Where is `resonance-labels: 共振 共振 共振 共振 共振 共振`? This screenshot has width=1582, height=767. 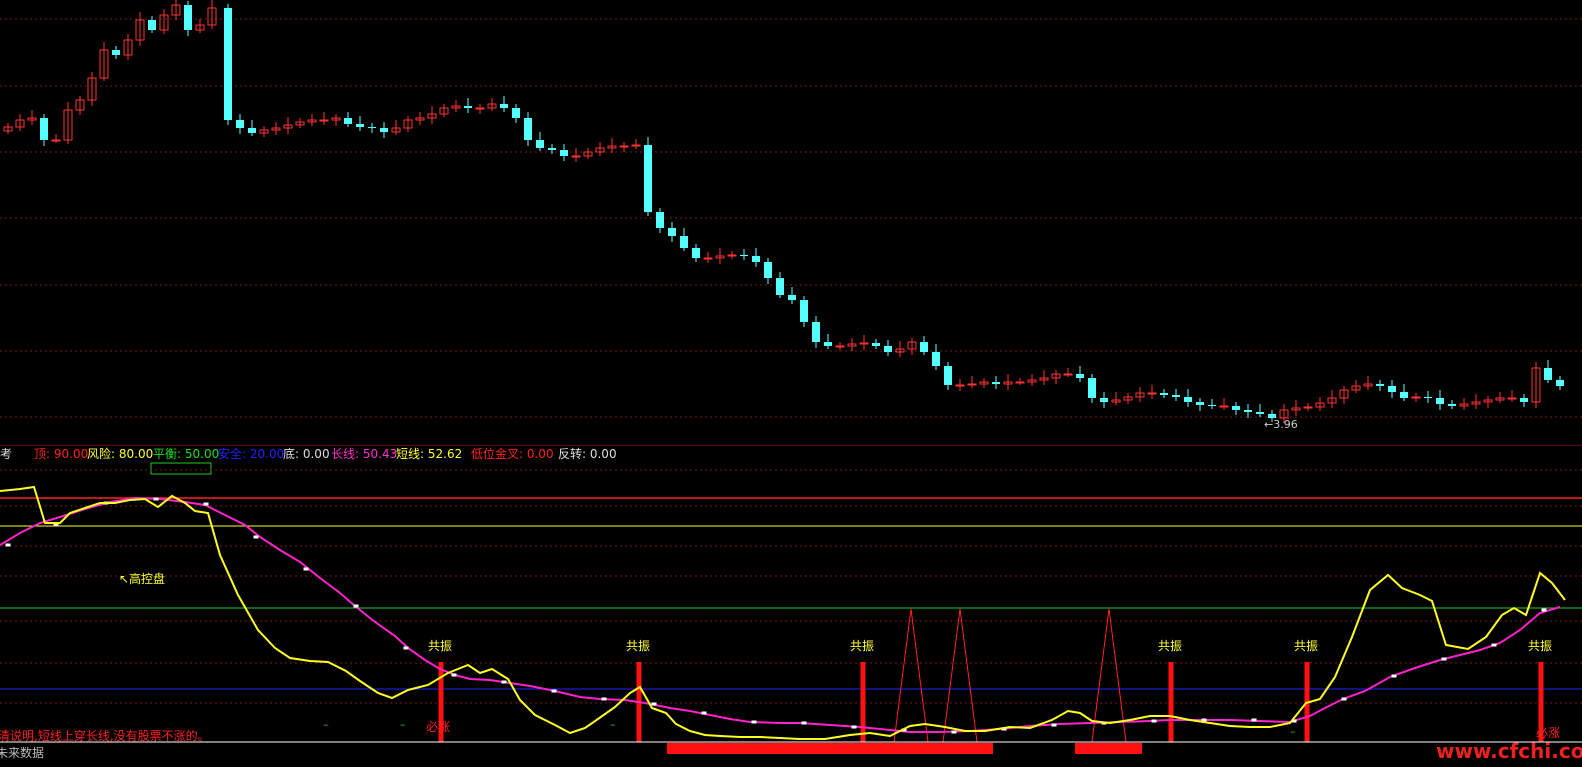
resonance-labels: 共振 共振 共振 共振 共振 共振 is located at coordinates (990, 646).